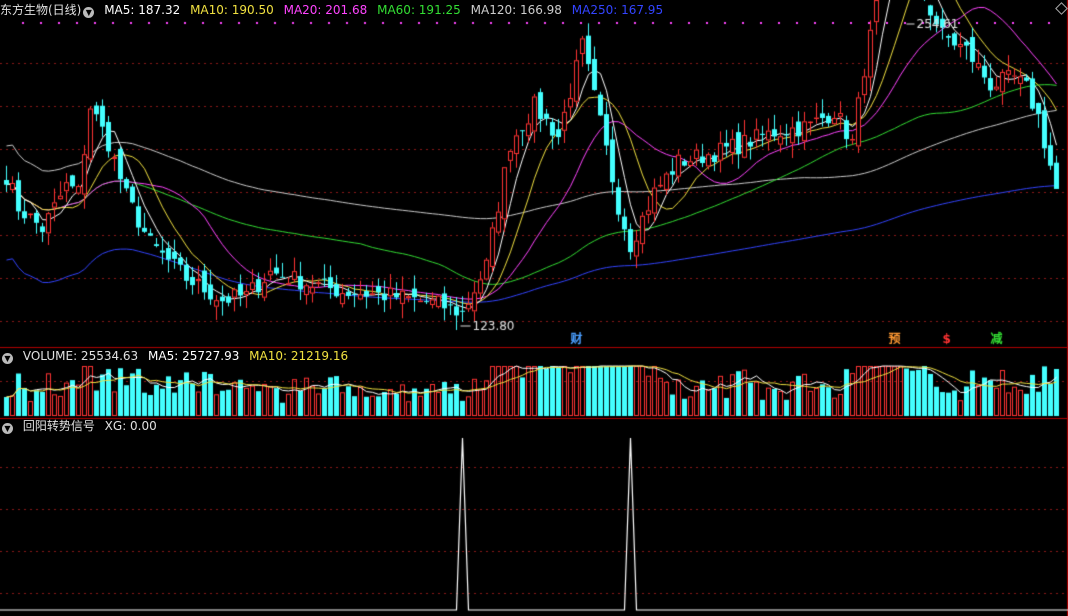 This screenshot has height=616, width=1068. I want to click on signal-title: 回阳转势信号, so click(58, 426).